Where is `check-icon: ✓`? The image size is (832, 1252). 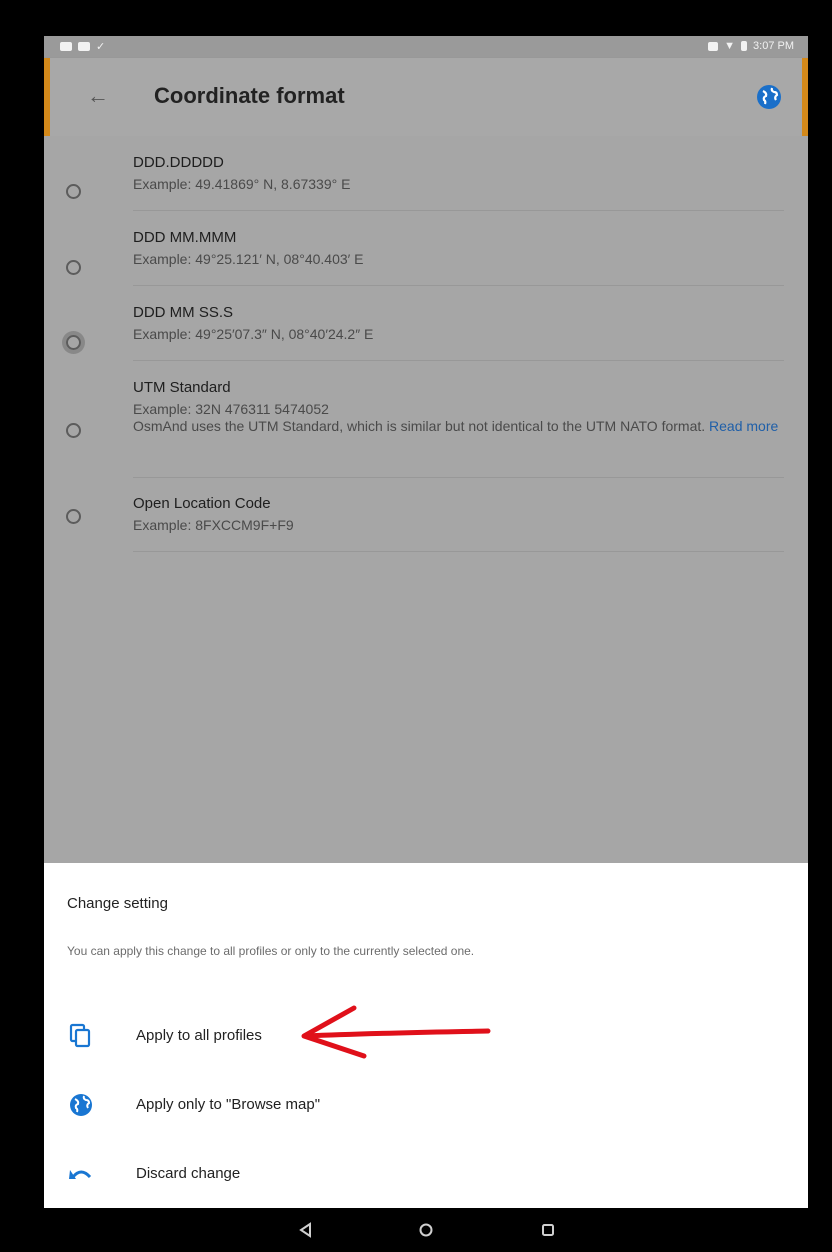
check-icon: ✓ is located at coordinates (101, 47).